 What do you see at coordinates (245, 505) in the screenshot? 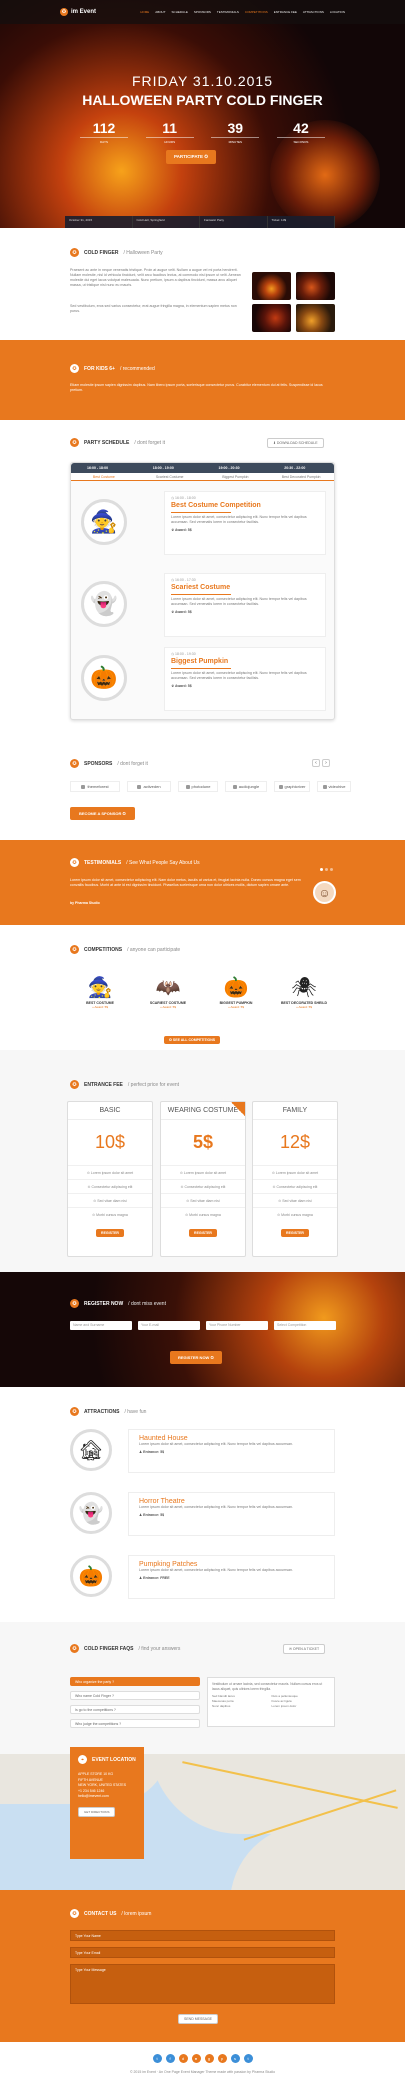
I see `event-title: Best Costume Competition` at bounding box center [245, 505].